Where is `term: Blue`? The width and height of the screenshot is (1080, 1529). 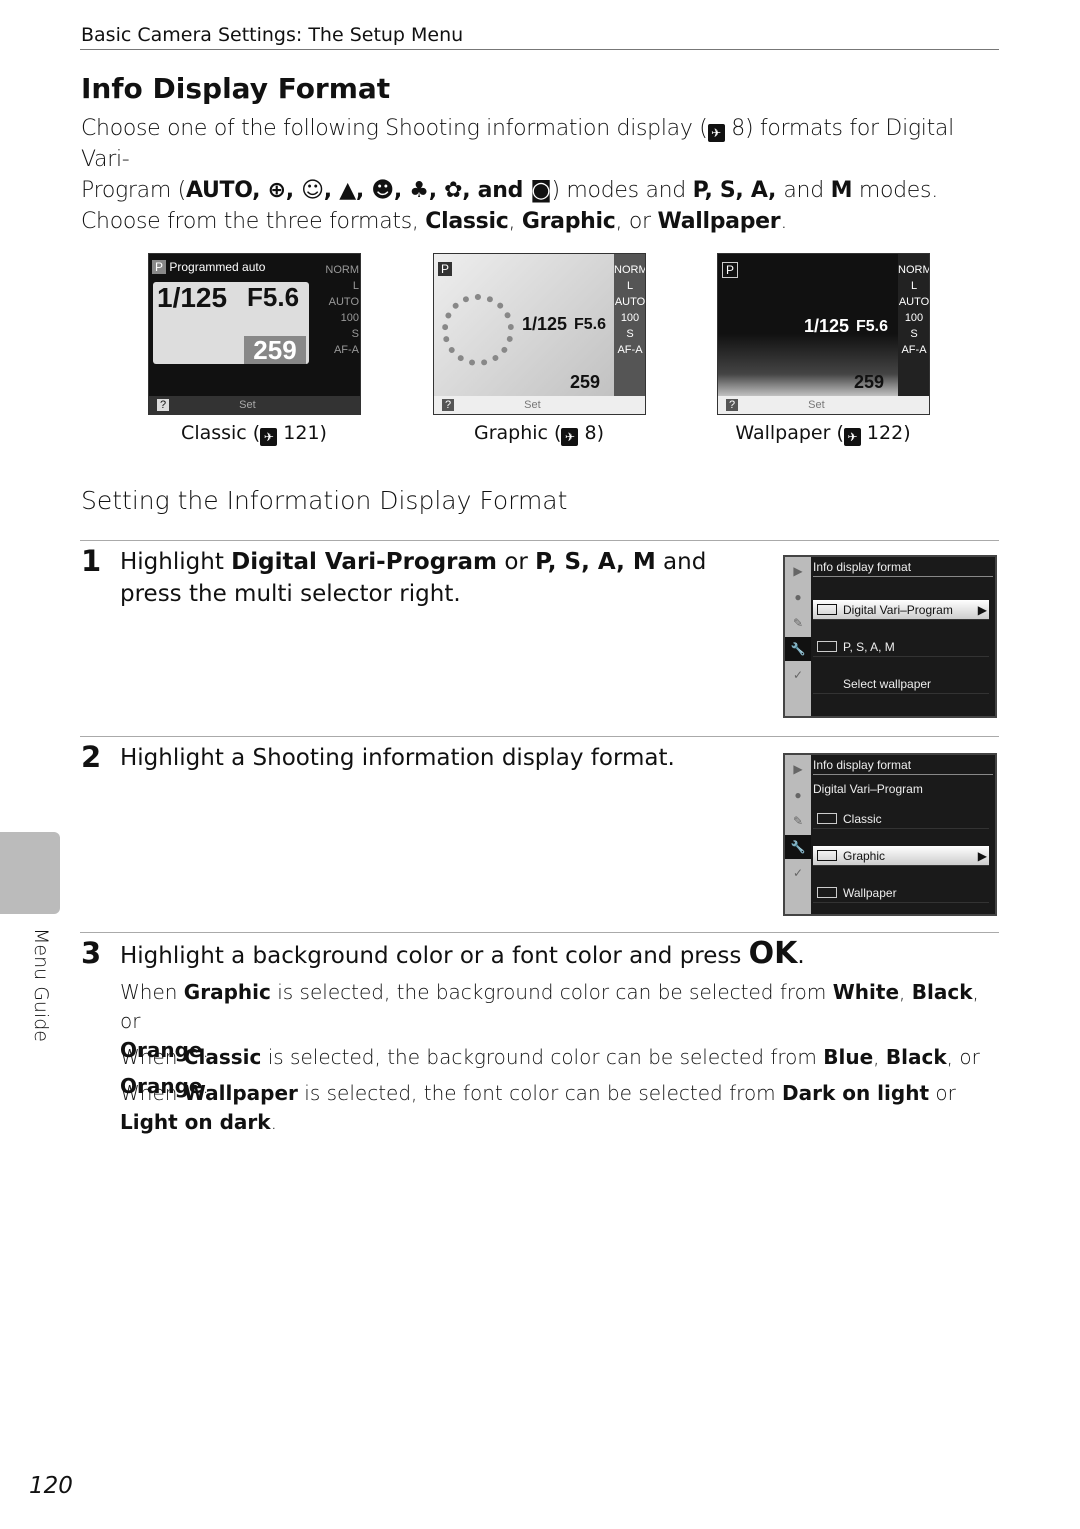
term: Blue is located at coordinates (848, 1057).